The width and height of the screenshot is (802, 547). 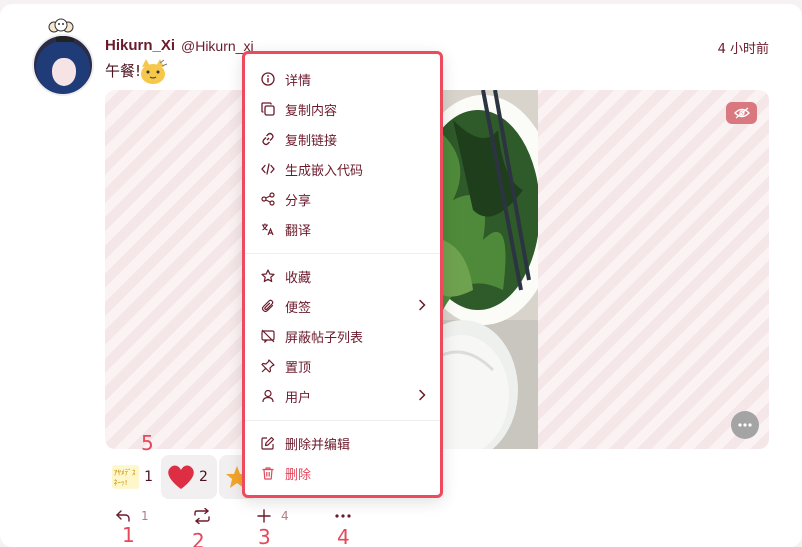 I want to click on note-footer: 1 4, so click(x=255, y=516).